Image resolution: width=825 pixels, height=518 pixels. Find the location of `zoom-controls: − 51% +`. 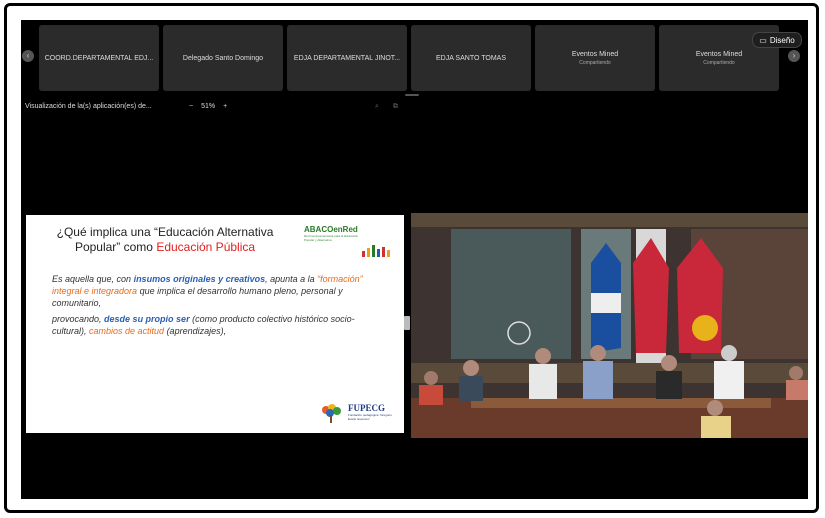

zoom-controls: − 51% + is located at coordinates (208, 106).